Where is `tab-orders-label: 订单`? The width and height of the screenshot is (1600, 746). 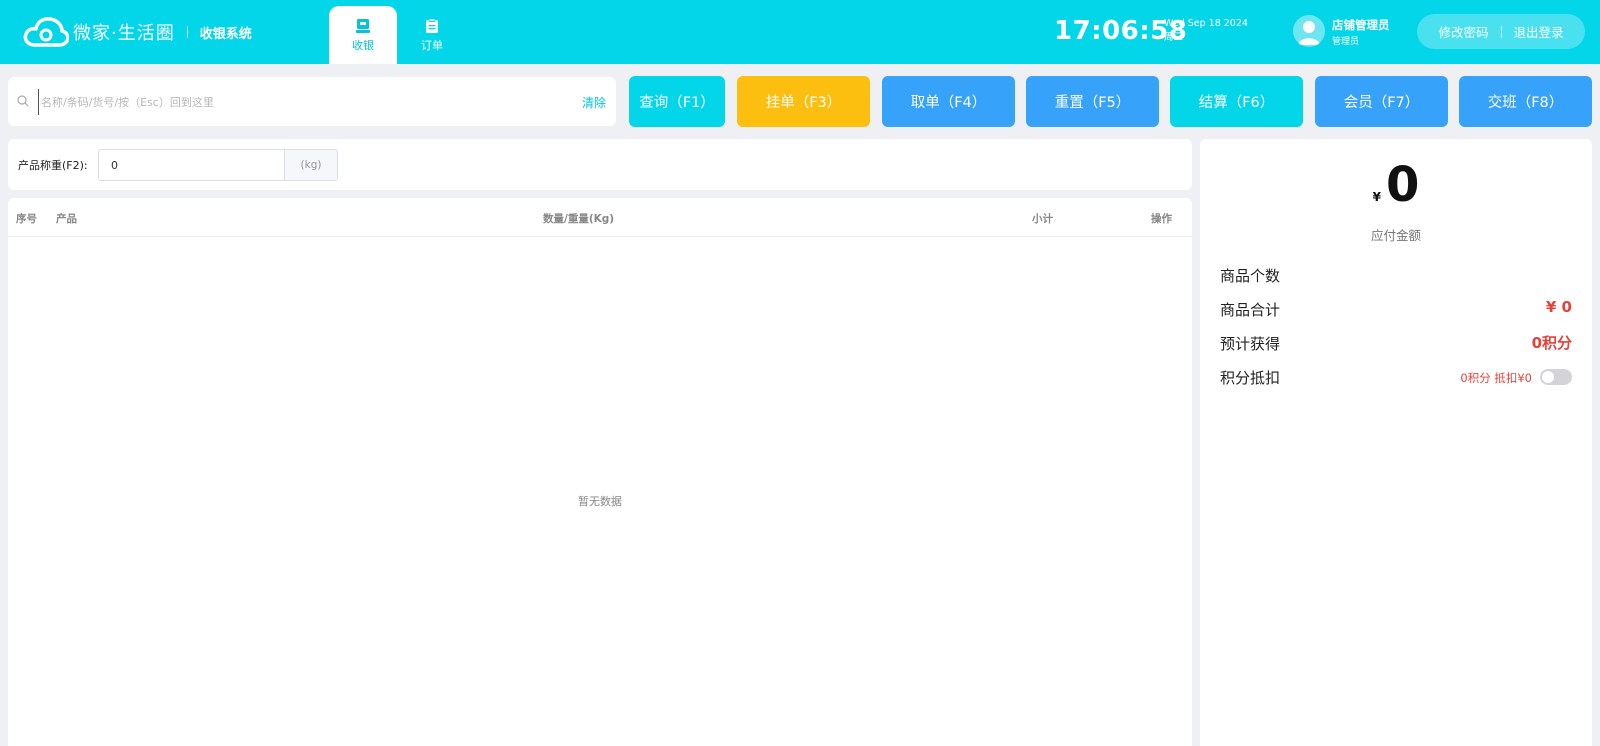
tab-orders-label: 订单 is located at coordinates (432, 45).